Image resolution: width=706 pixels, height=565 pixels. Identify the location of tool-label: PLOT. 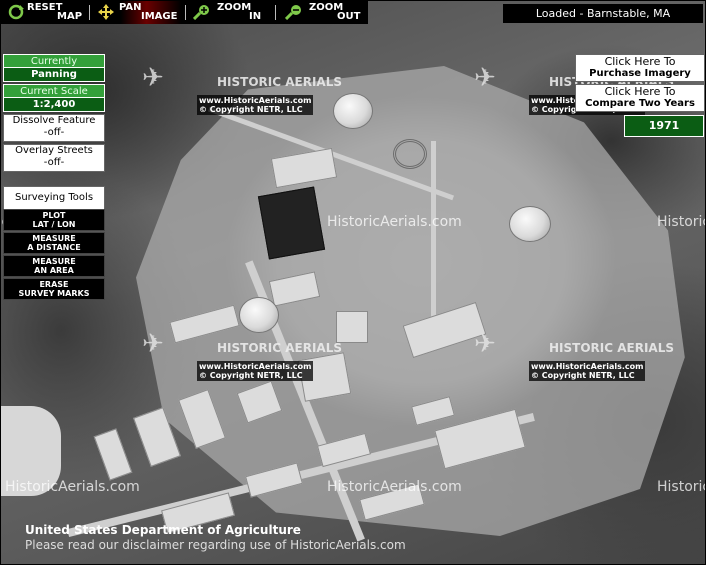
(54, 215).